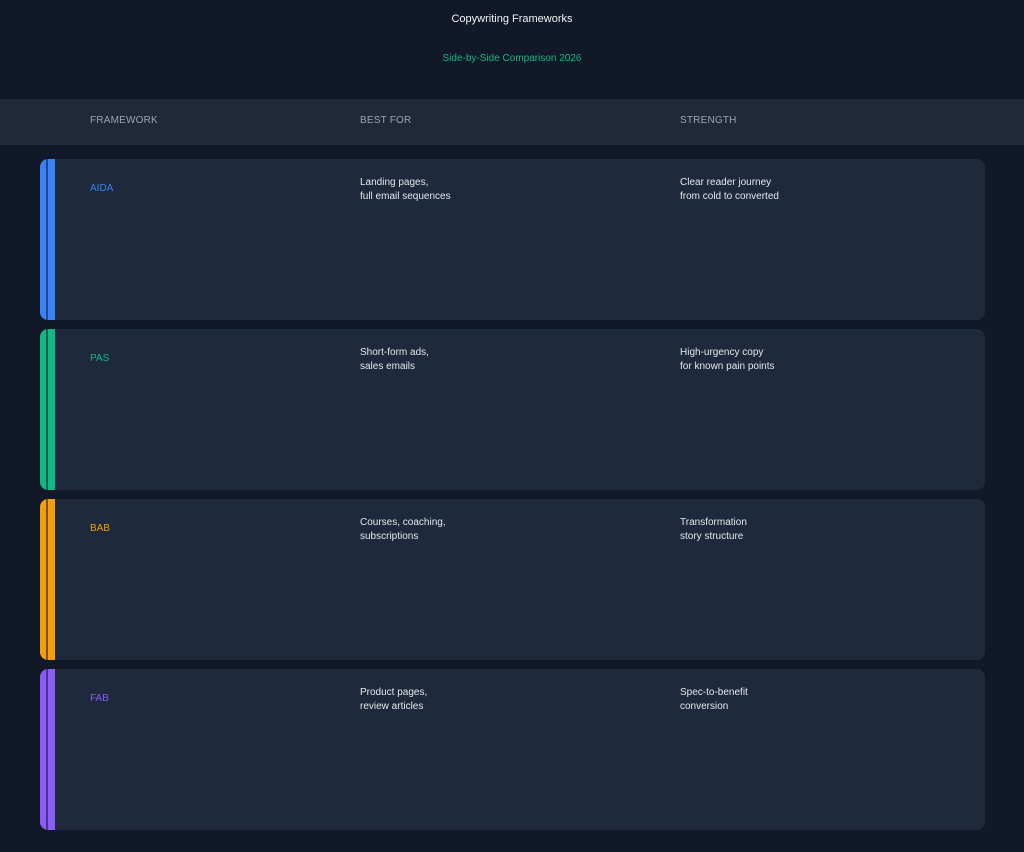 The width and height of the screenshot is (1024, 852). What do you see at coordinates (726, 182) in the screenshot?
I see `strength-line: Clear reader journey` at bounding box center [726, 182].